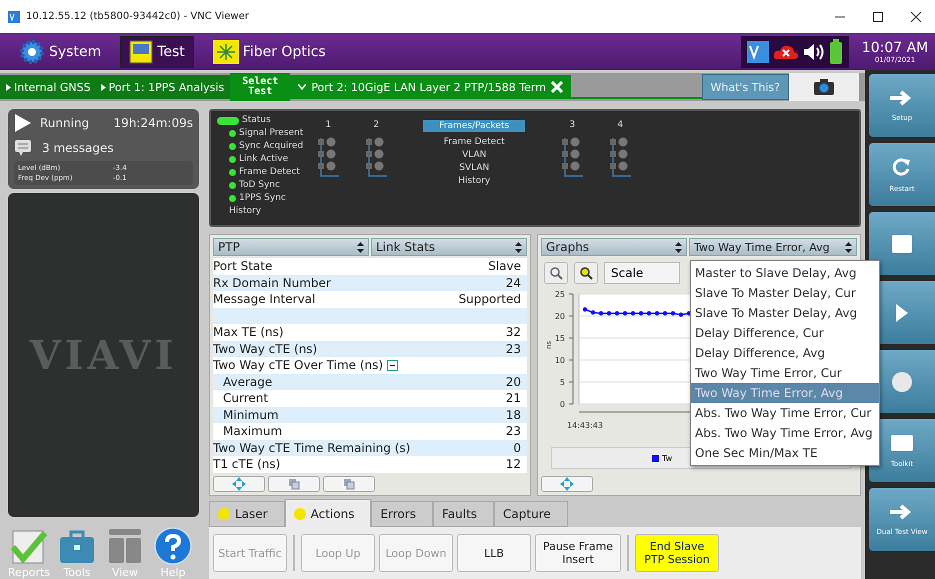  Describe the element at coordinates (559, 360) in the screenshot. I see `y-tick-label: 10` at that location.